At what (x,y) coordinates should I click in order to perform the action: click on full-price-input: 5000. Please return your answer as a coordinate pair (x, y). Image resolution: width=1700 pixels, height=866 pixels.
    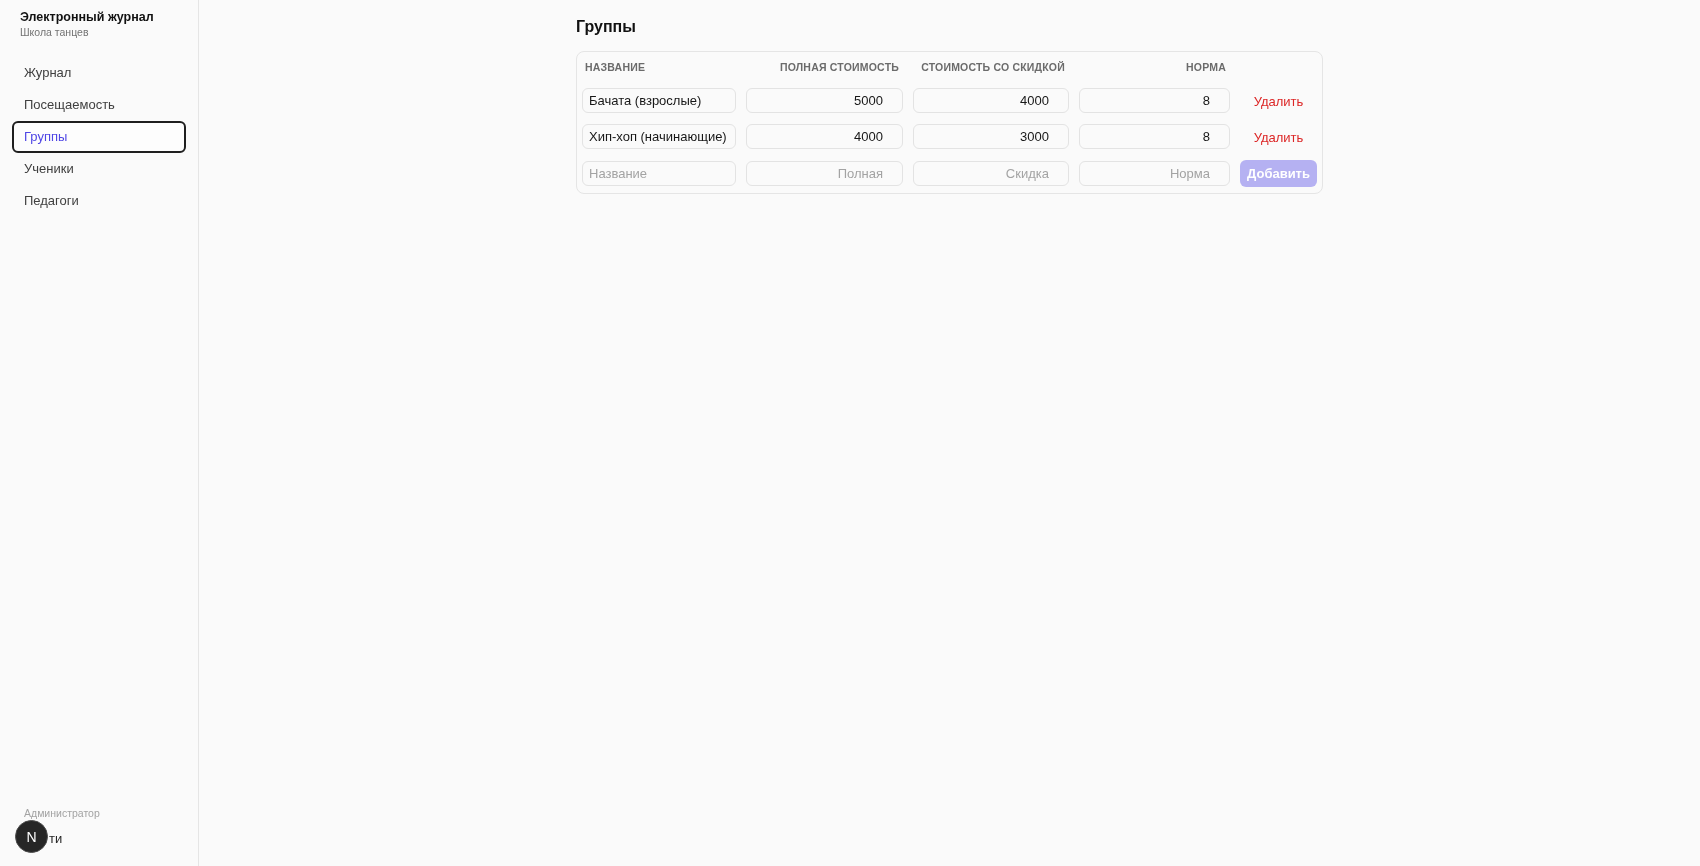
    Looking at the image, I should click on (824, 100).